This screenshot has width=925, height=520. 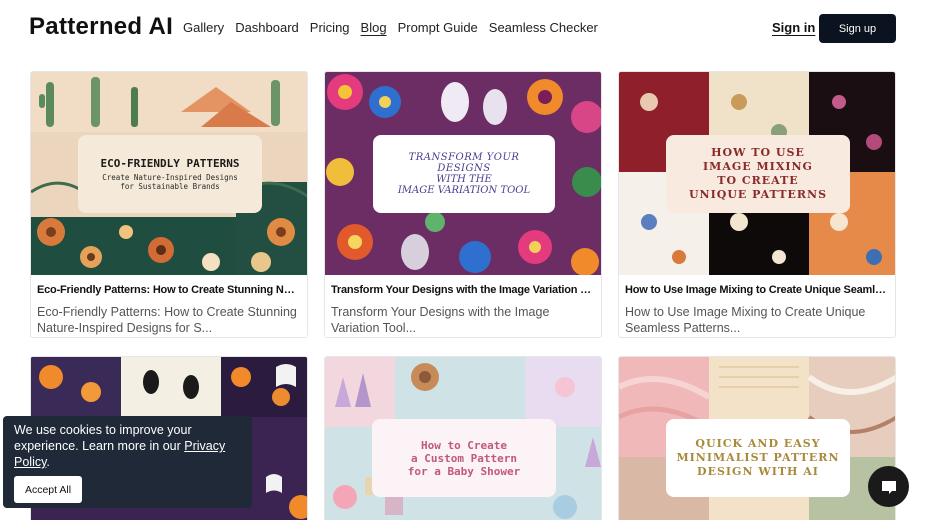 What do you see at coordinates (464, 471) in the screenshot?
I see `overlay-line: for a Baby Shower` at bounding box center [464, 471].